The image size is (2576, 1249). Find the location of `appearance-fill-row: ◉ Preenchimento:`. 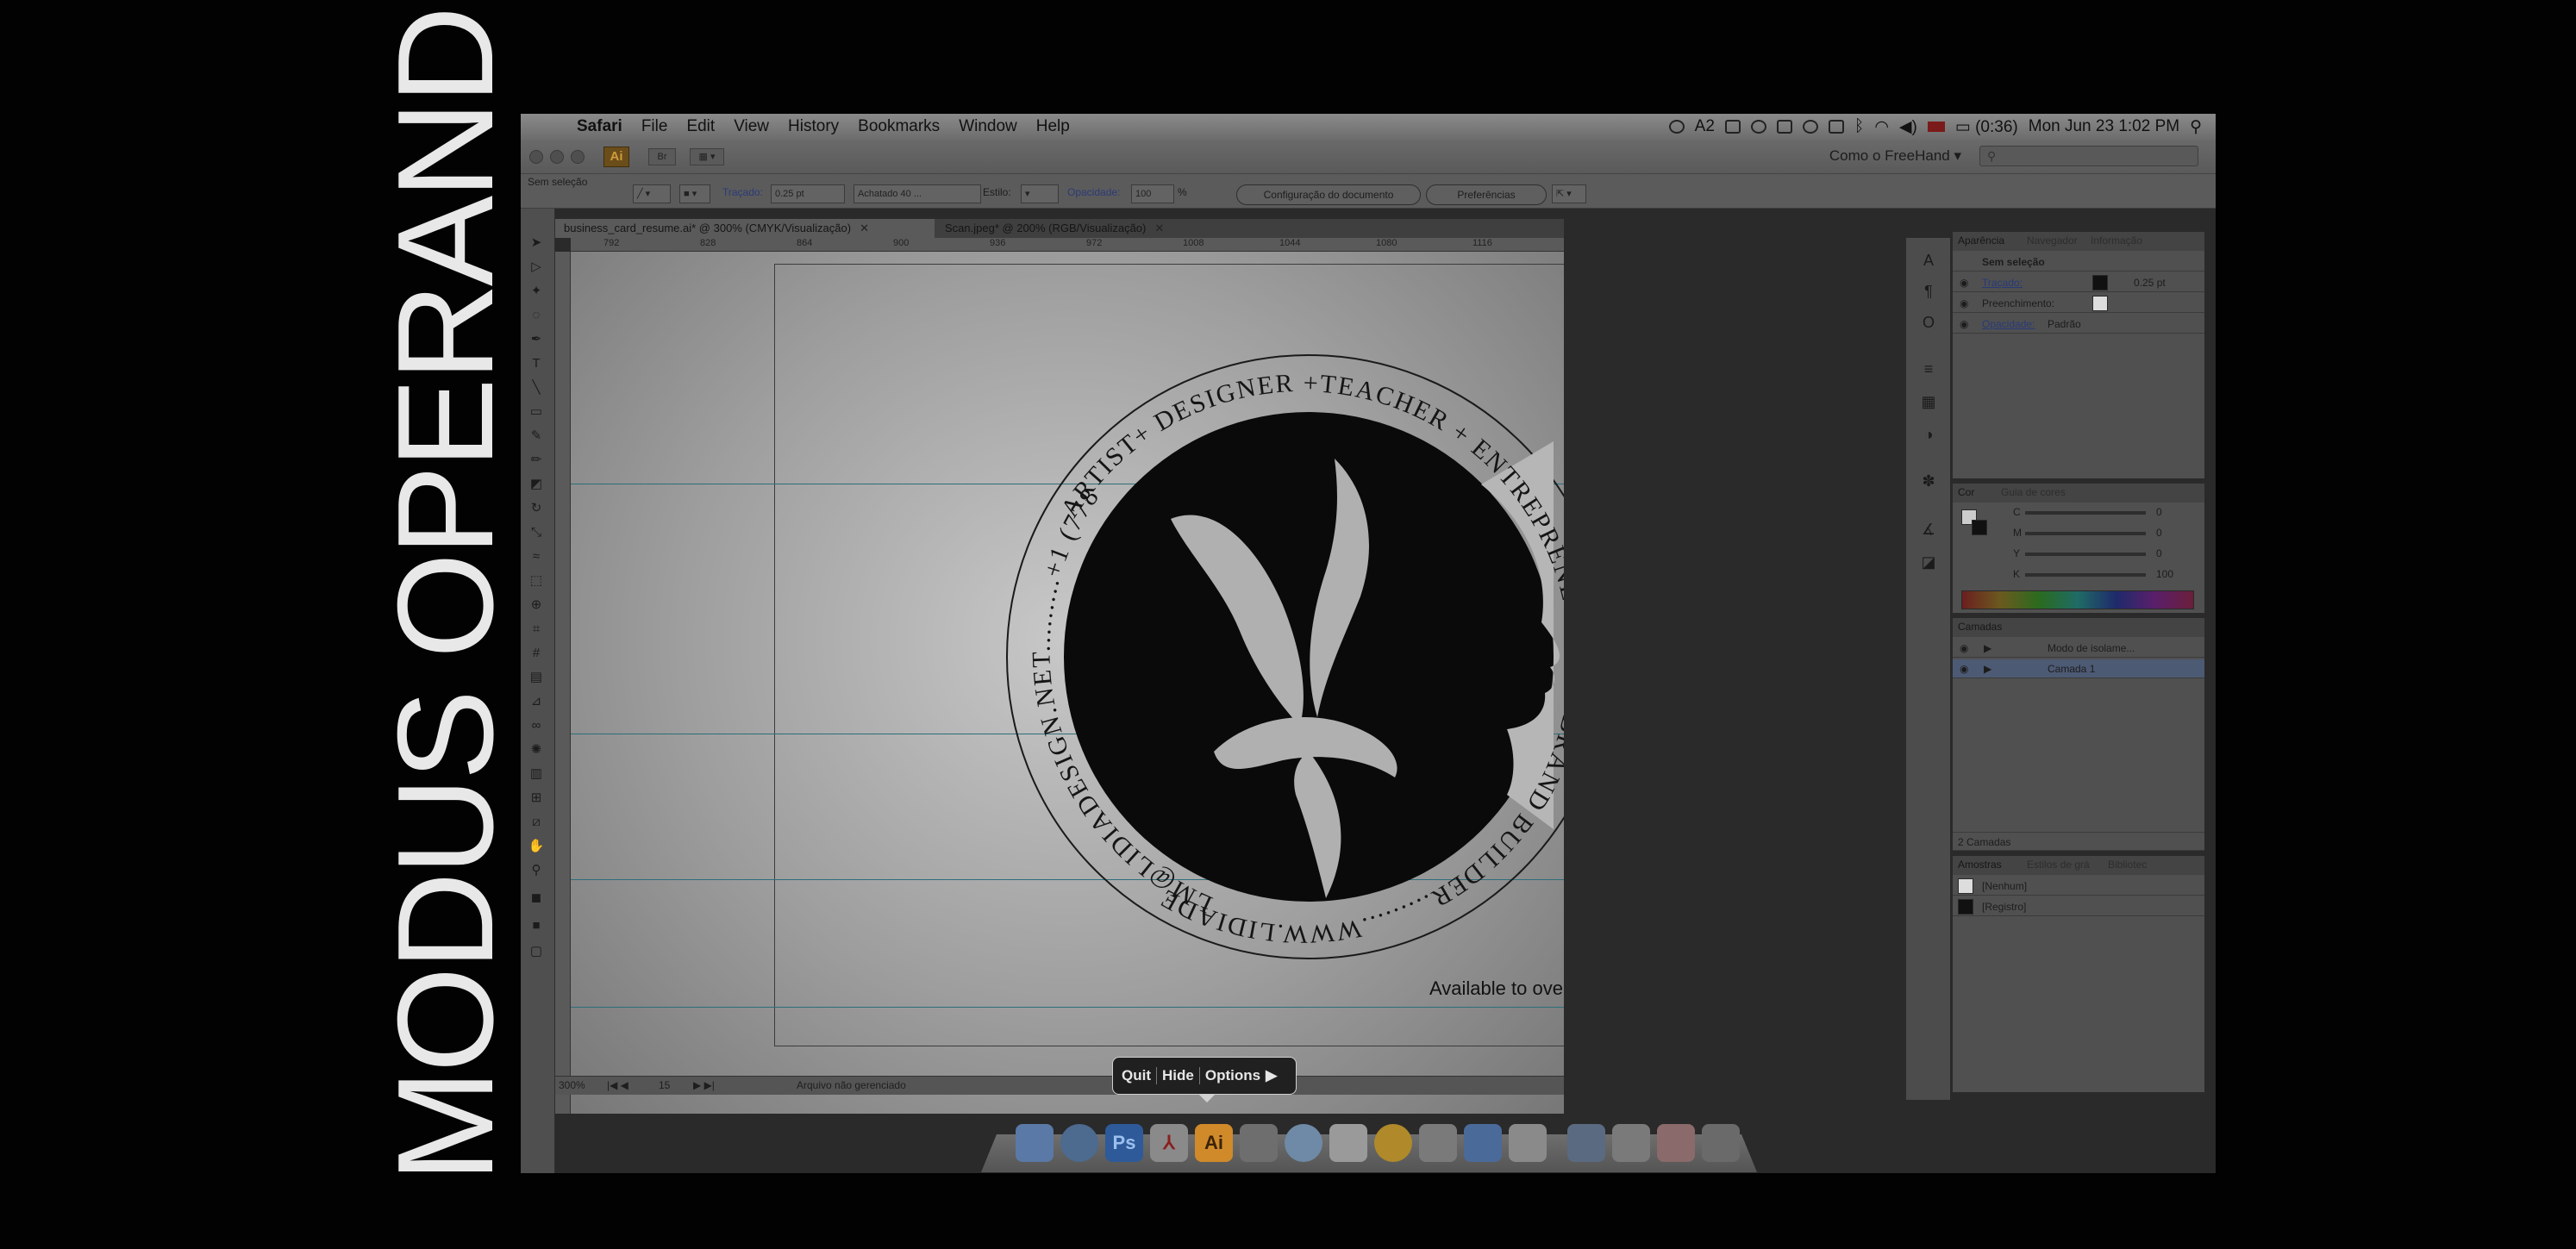

appearance-fill-row: ◉ Preenchimento: is located at coordinates (2078, 303).